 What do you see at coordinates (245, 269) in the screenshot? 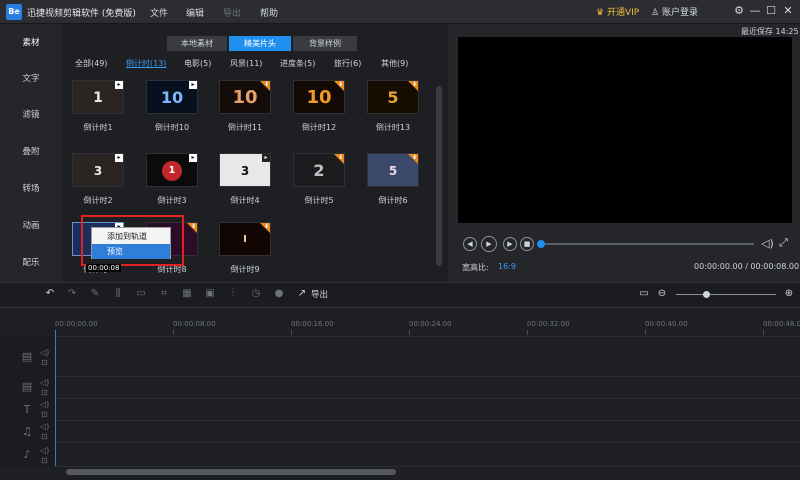
I see `thumbnail-label: 倒计时9` at bounding box center [245, 269].